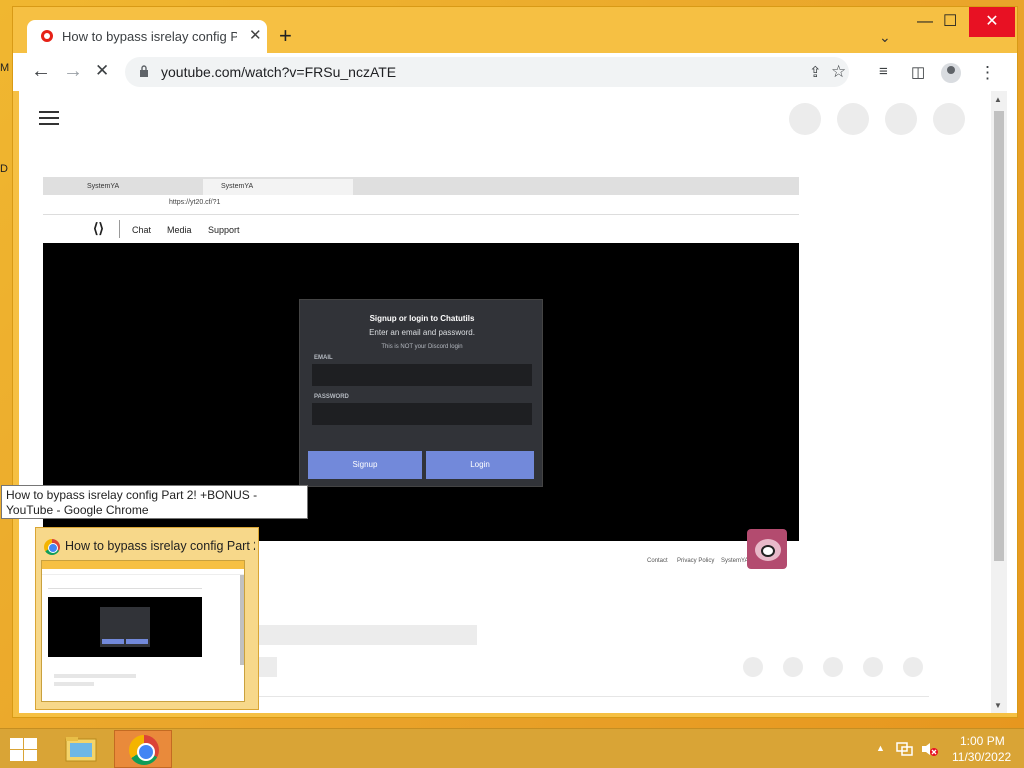 This screenshot has height=768, width=1024. What do you see at coordinates (885, 37) in the screenshot?
I see `tab-search-icon: ⌄` at bounding box center [885, 37].